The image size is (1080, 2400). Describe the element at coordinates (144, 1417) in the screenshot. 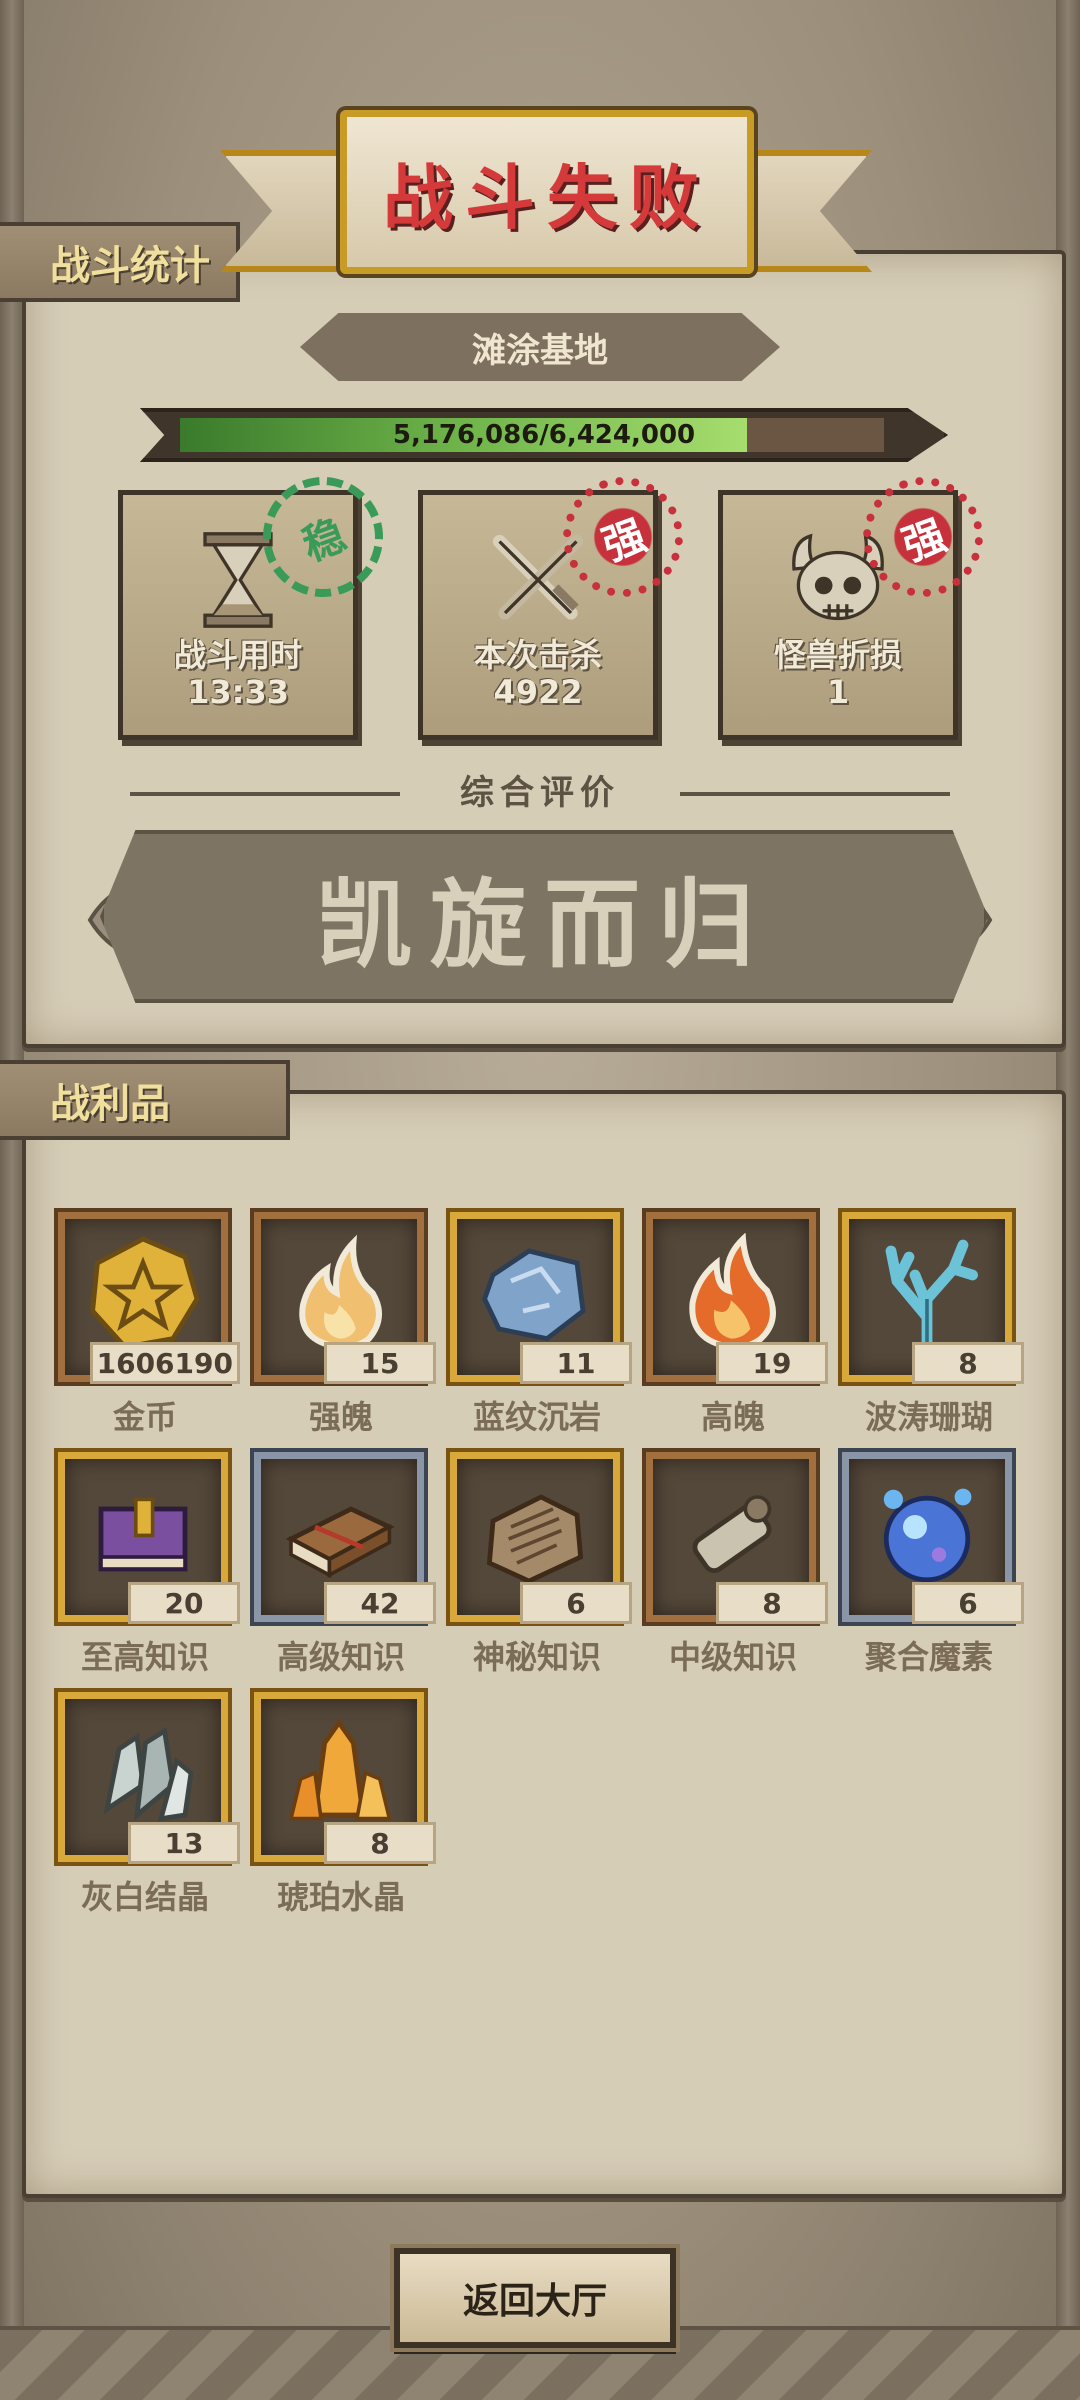

I see `item-name: 金币` at that location.